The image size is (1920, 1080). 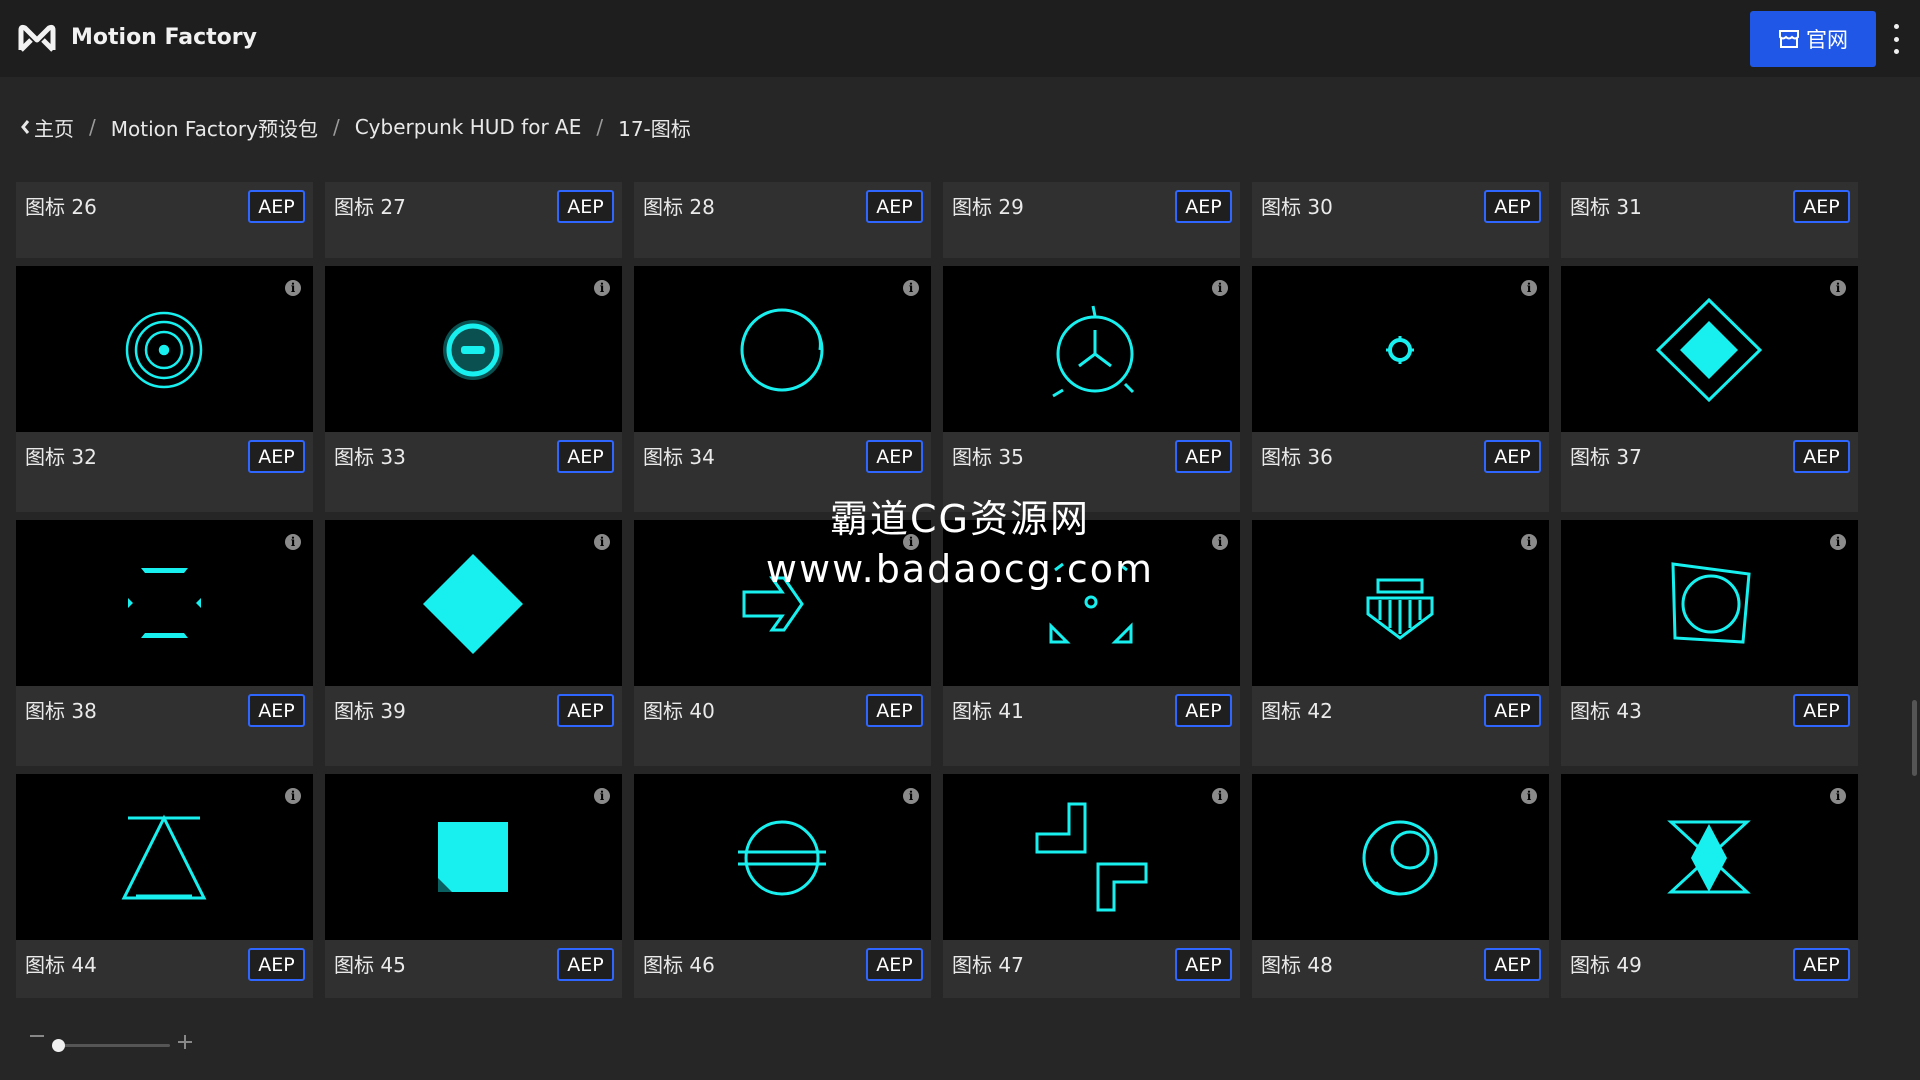 What do you see at coordinates (164, 220) in the screenshot?
I see `asset-card-label: 图标 26 AEP` at bounding box center [164, 220].